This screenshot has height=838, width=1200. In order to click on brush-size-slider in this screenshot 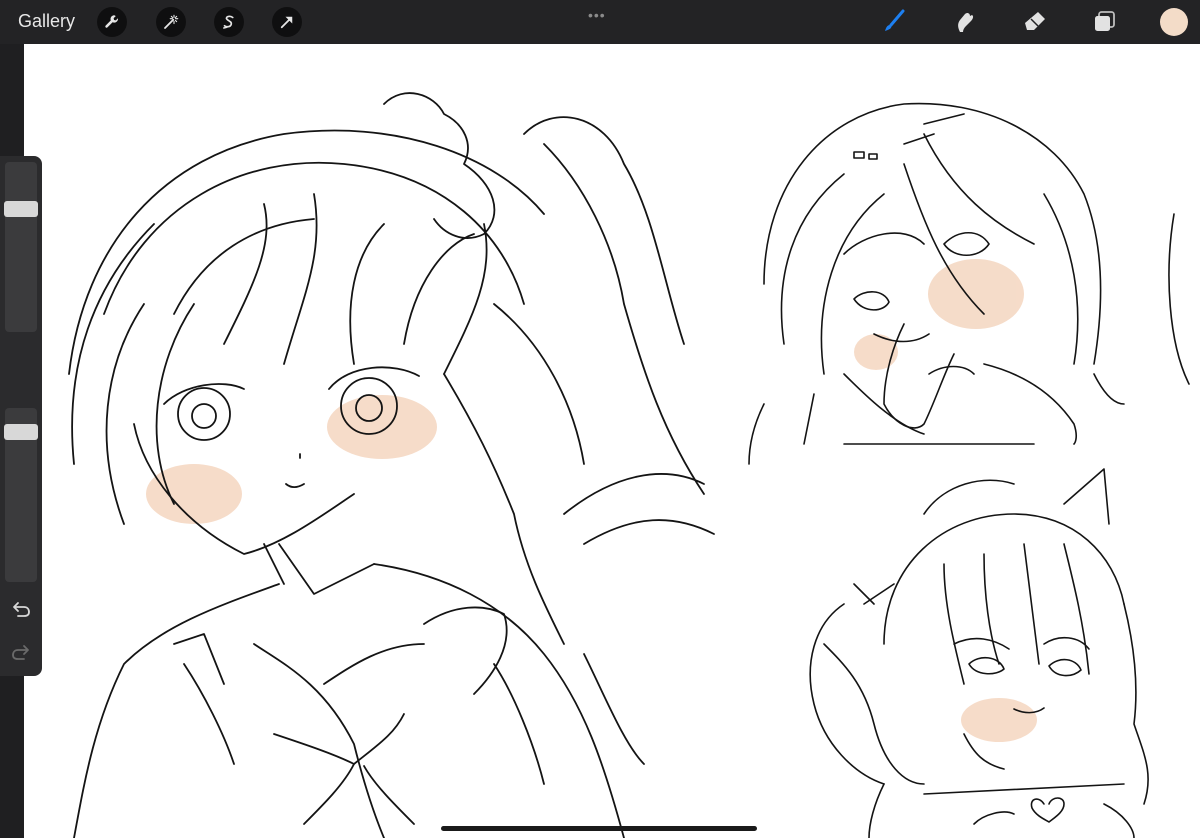, I will do `click(21, 247)`.